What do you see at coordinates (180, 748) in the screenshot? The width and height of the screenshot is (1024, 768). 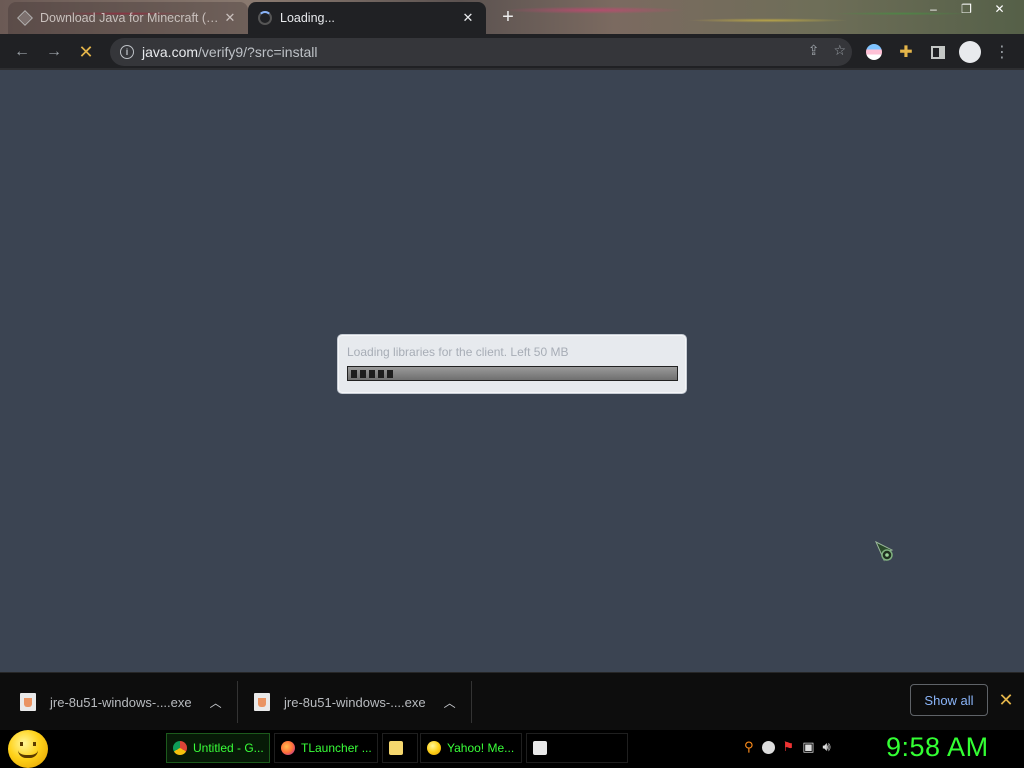 I see `chrome-icon` at bounding box center [180, 748].